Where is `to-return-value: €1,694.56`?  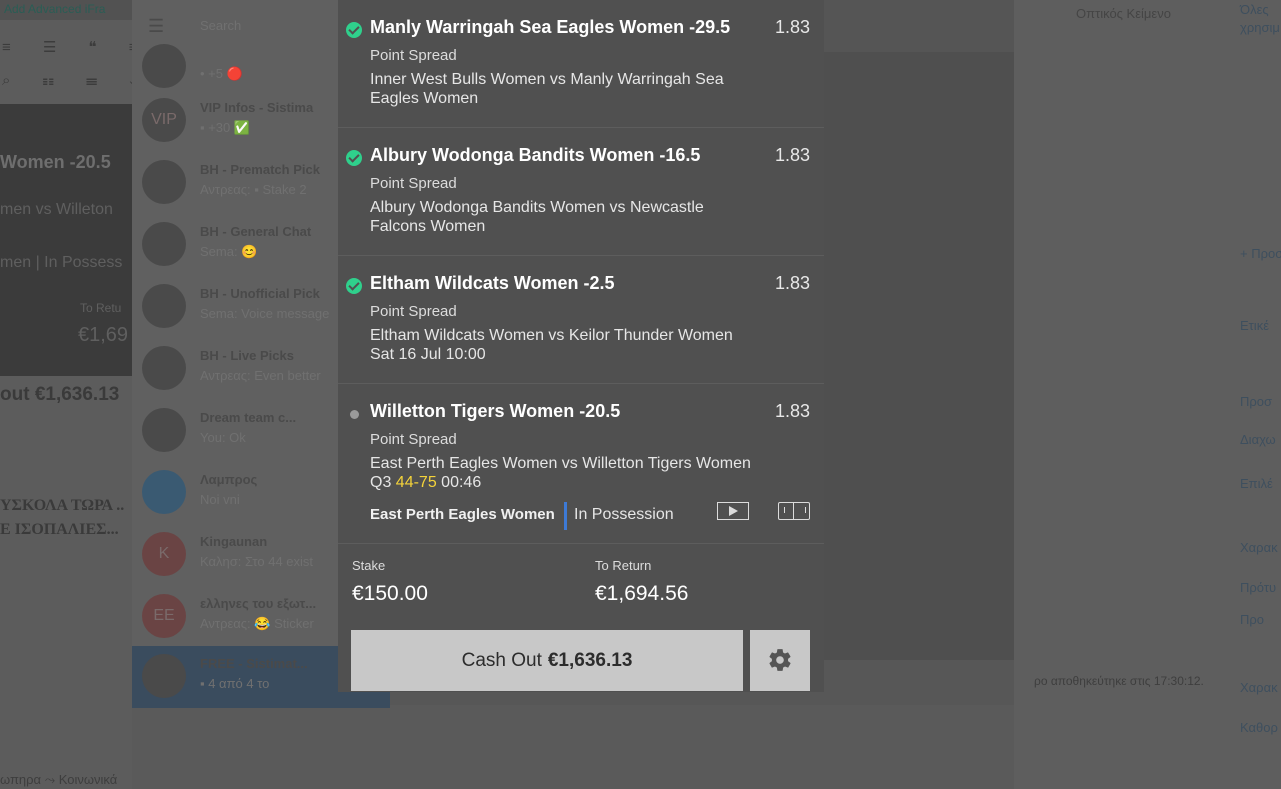 to-return-value: €1,694.56 is located at coordinates (642, 593).